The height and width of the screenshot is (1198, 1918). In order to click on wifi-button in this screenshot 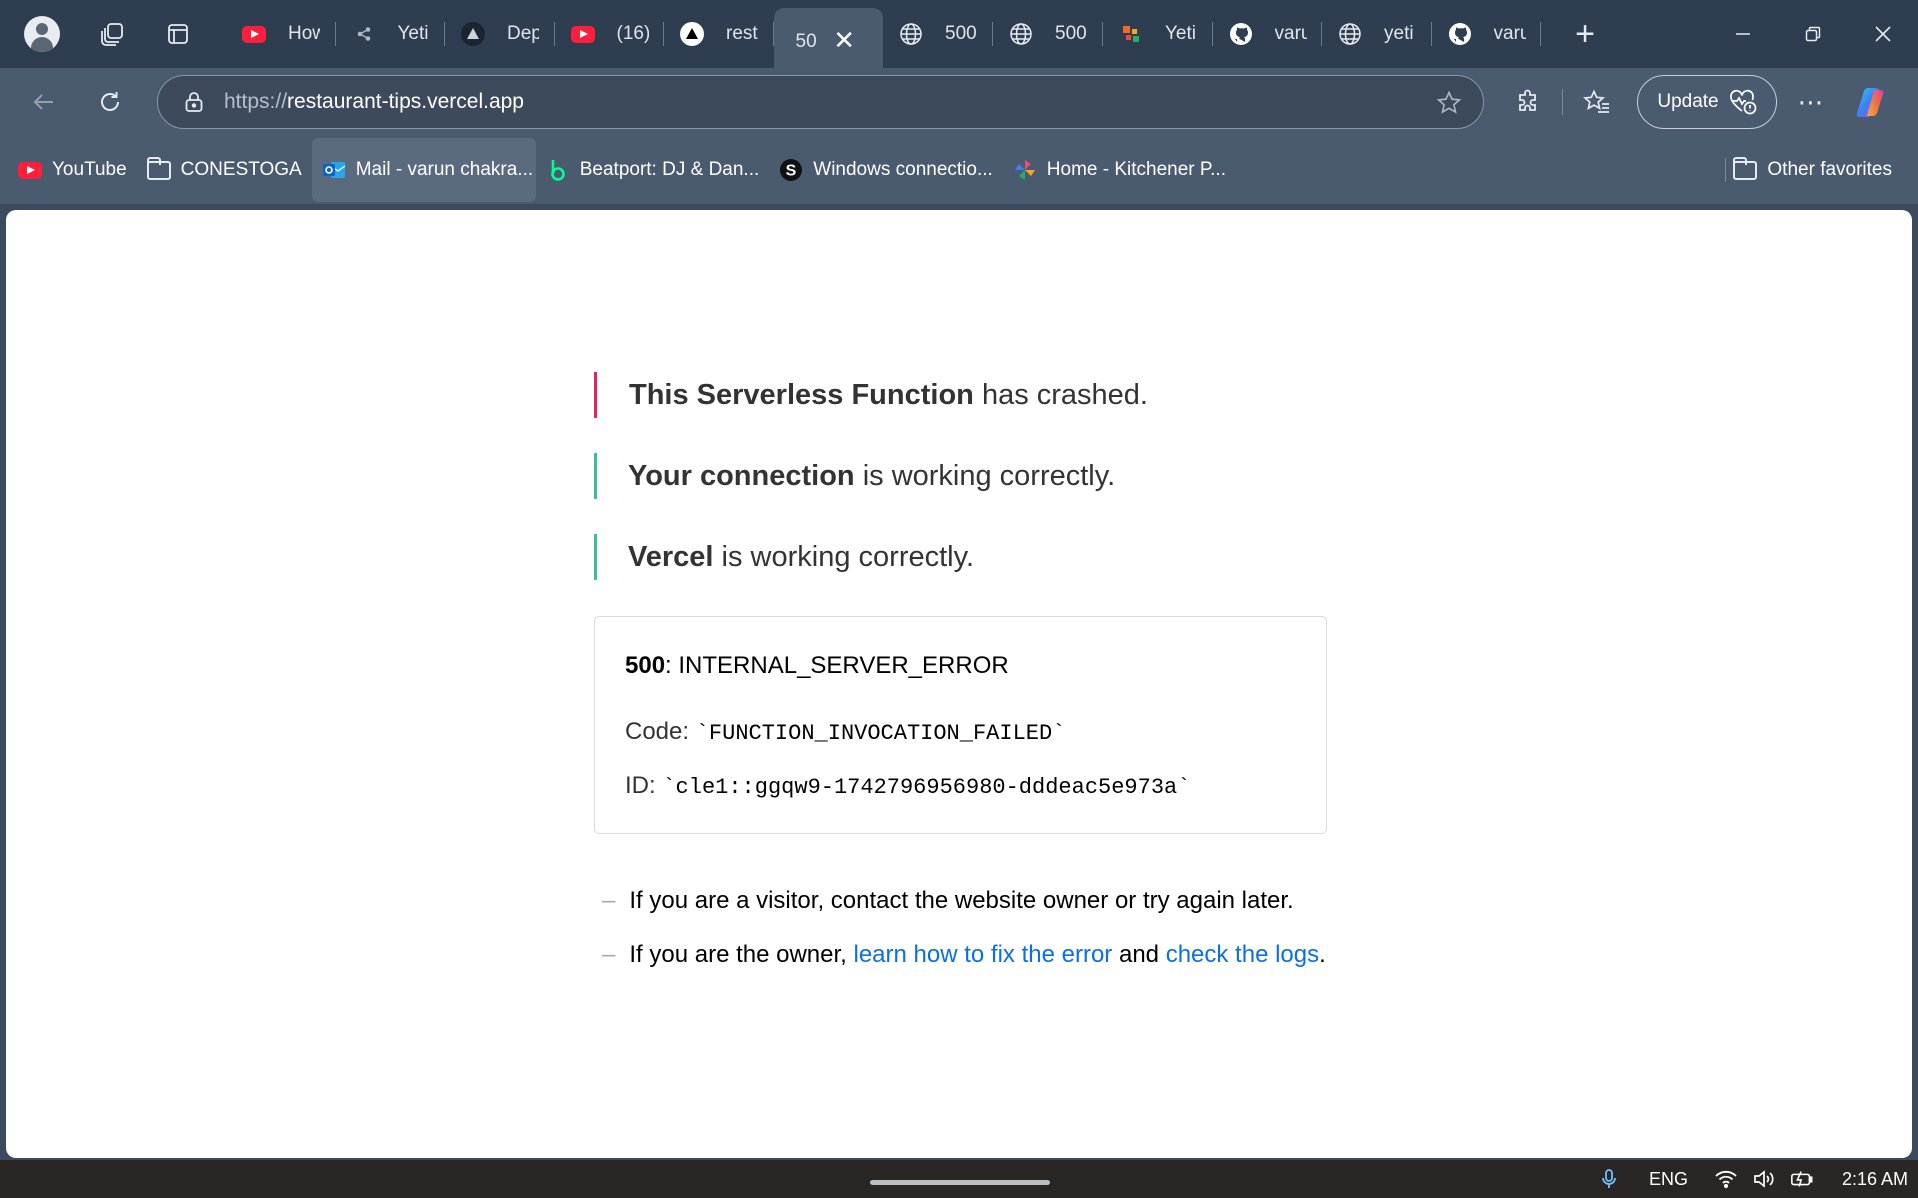, I will do `click(1726, 1179)`.